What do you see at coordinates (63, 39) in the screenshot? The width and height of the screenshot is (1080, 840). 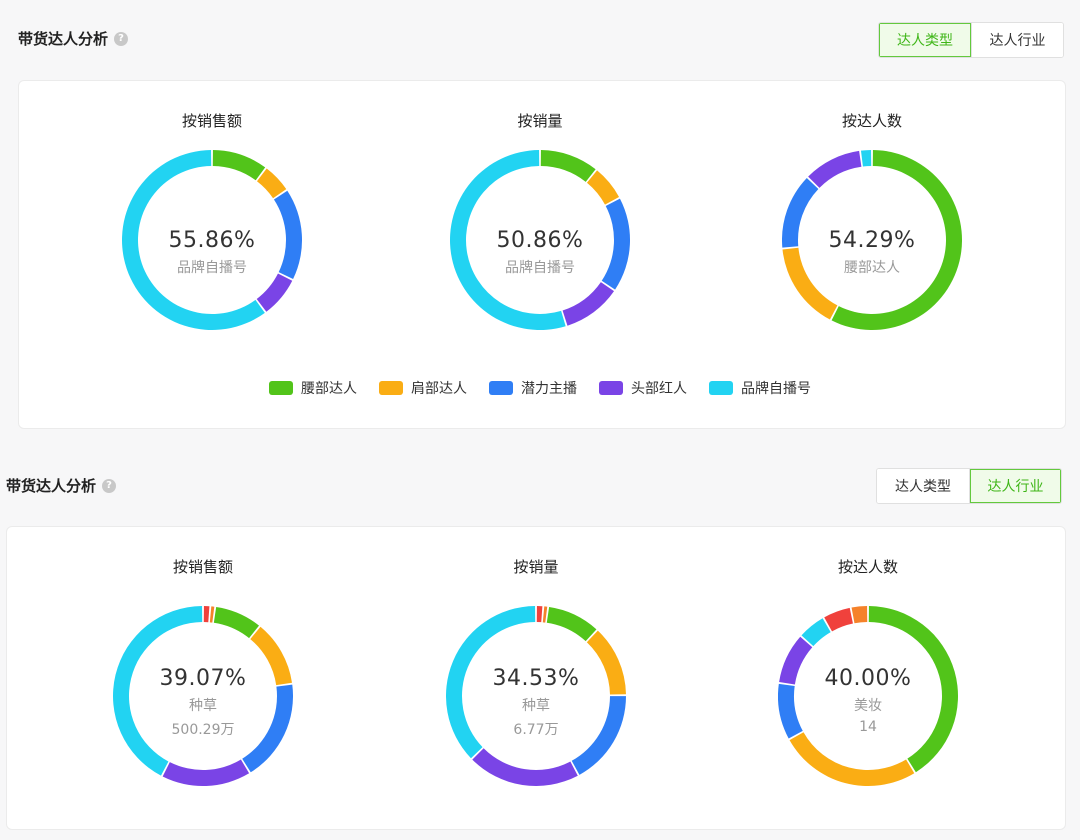 I see `section1-title: 带货达人分析` at bounding box center [63, 39].